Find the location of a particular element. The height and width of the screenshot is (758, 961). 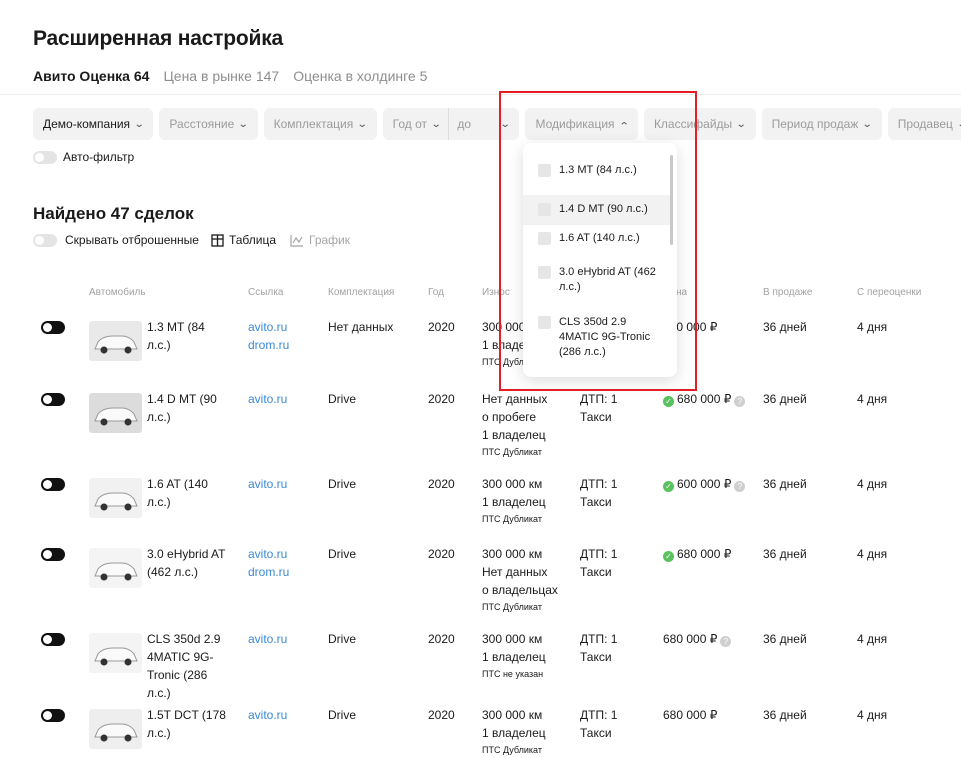

modification-option: 1.3 MT (84 л.с.) is located at coordinates (597, 170).